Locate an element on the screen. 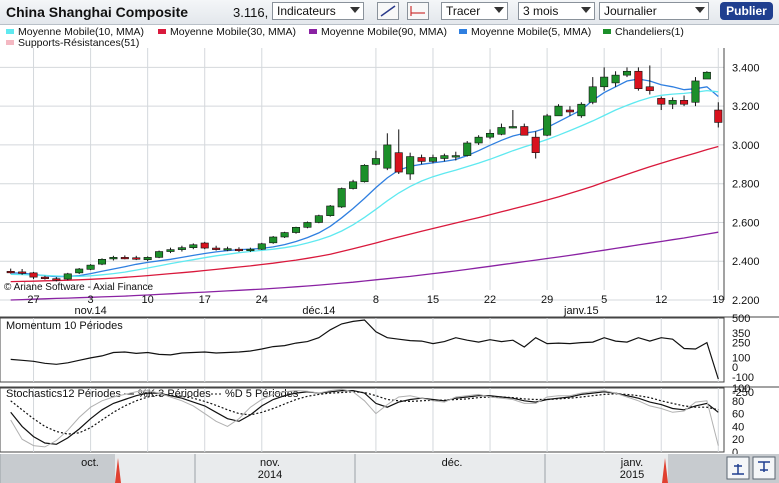  x-tick-label: 29 is located at coordinates (547, 300).